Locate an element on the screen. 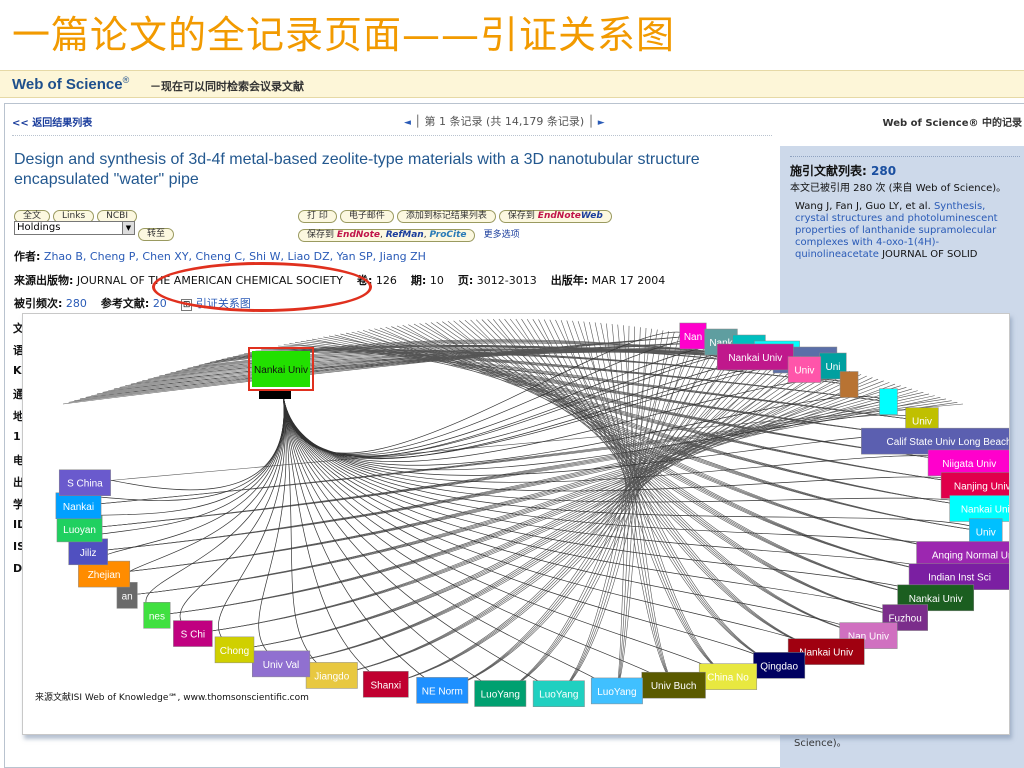 The image size is (1024, 768). citing-institution-node: Nankai is located at coordinates (78, 506).